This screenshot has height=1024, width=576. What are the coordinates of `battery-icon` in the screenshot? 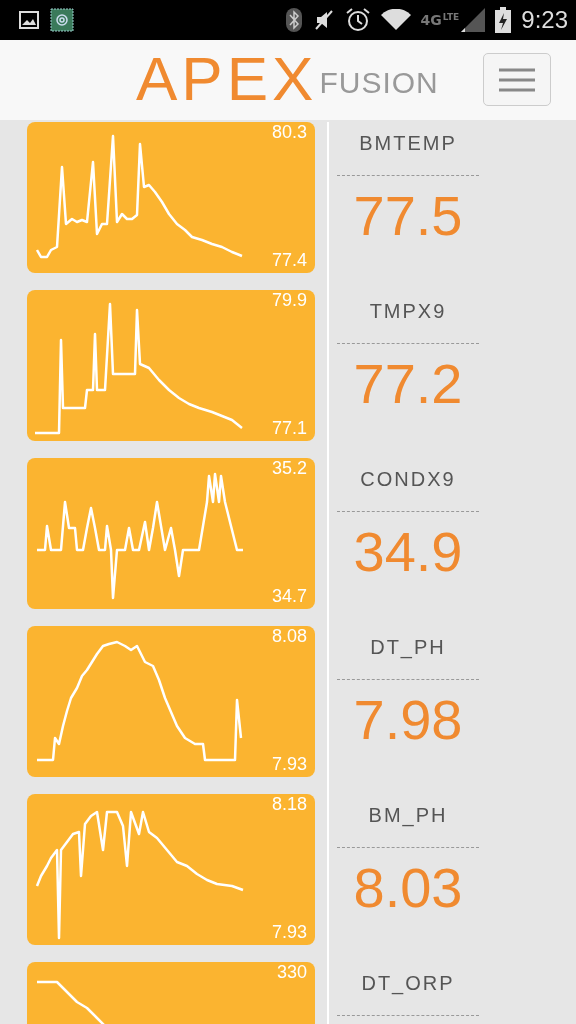 It's located at (503, 20).